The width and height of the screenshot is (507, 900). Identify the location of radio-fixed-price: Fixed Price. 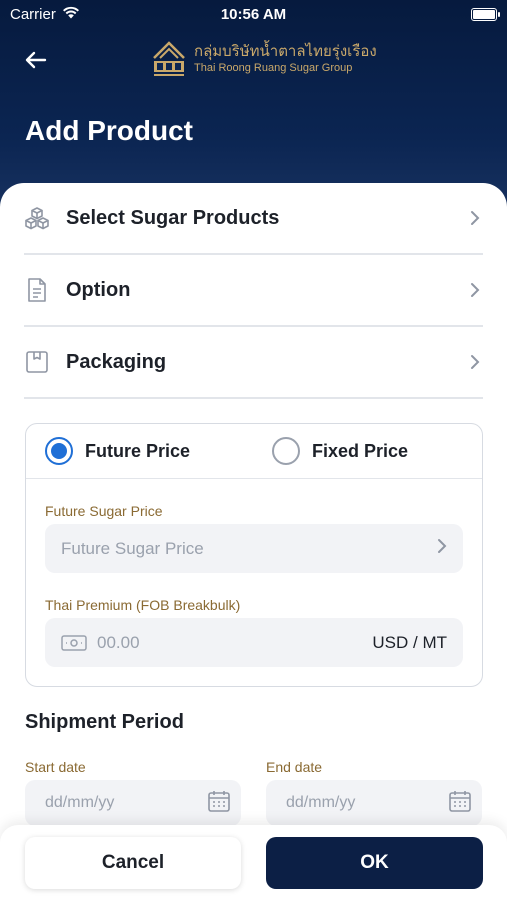
(340, 451).